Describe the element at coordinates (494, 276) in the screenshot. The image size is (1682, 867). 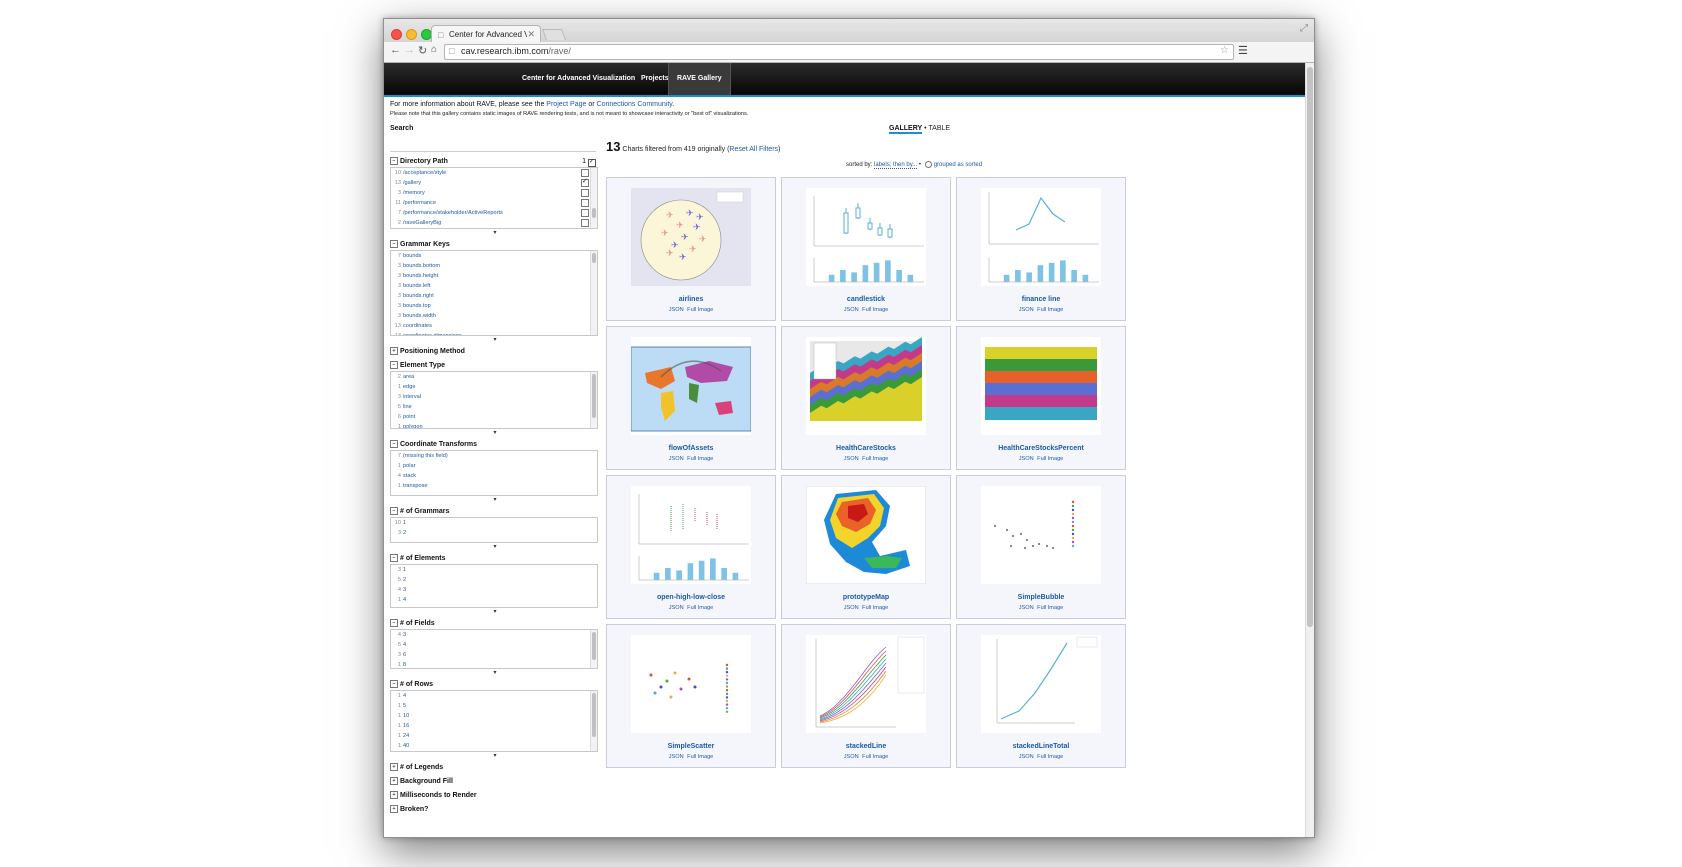
I see `facet-item: 3 bounds.height` at that location.